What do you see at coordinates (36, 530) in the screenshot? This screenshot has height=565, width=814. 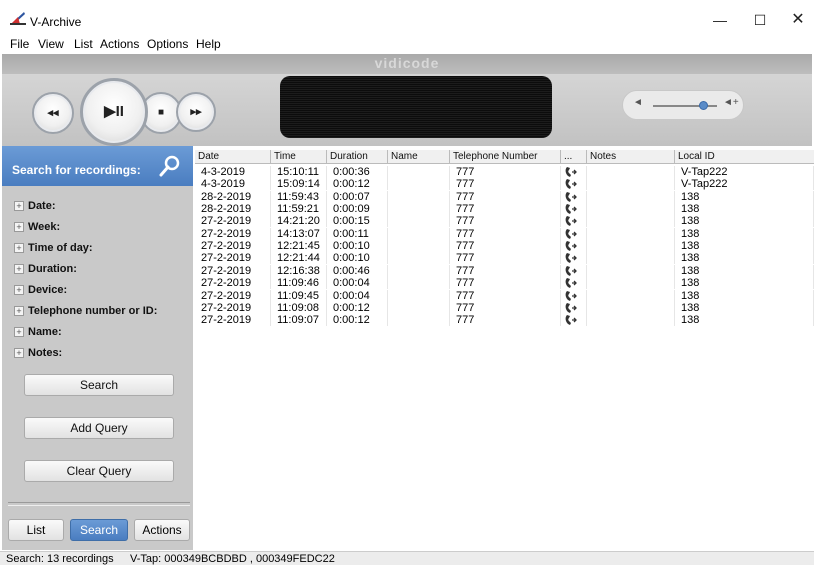 I see `tab-list: List` at bounding box center [36, 530].